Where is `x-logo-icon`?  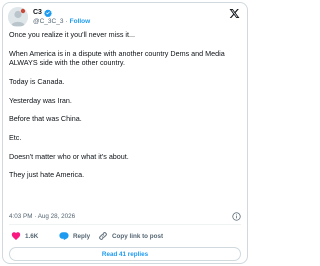 x-logo-icon is located at coordinates (234, 13).